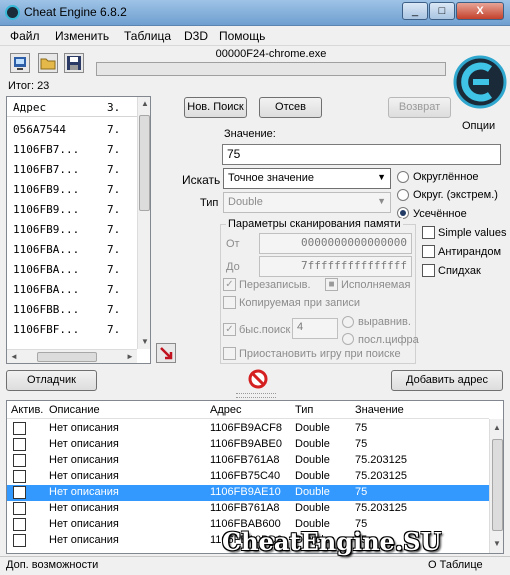  I want to click on maximize-button: □, so click(442, 11).